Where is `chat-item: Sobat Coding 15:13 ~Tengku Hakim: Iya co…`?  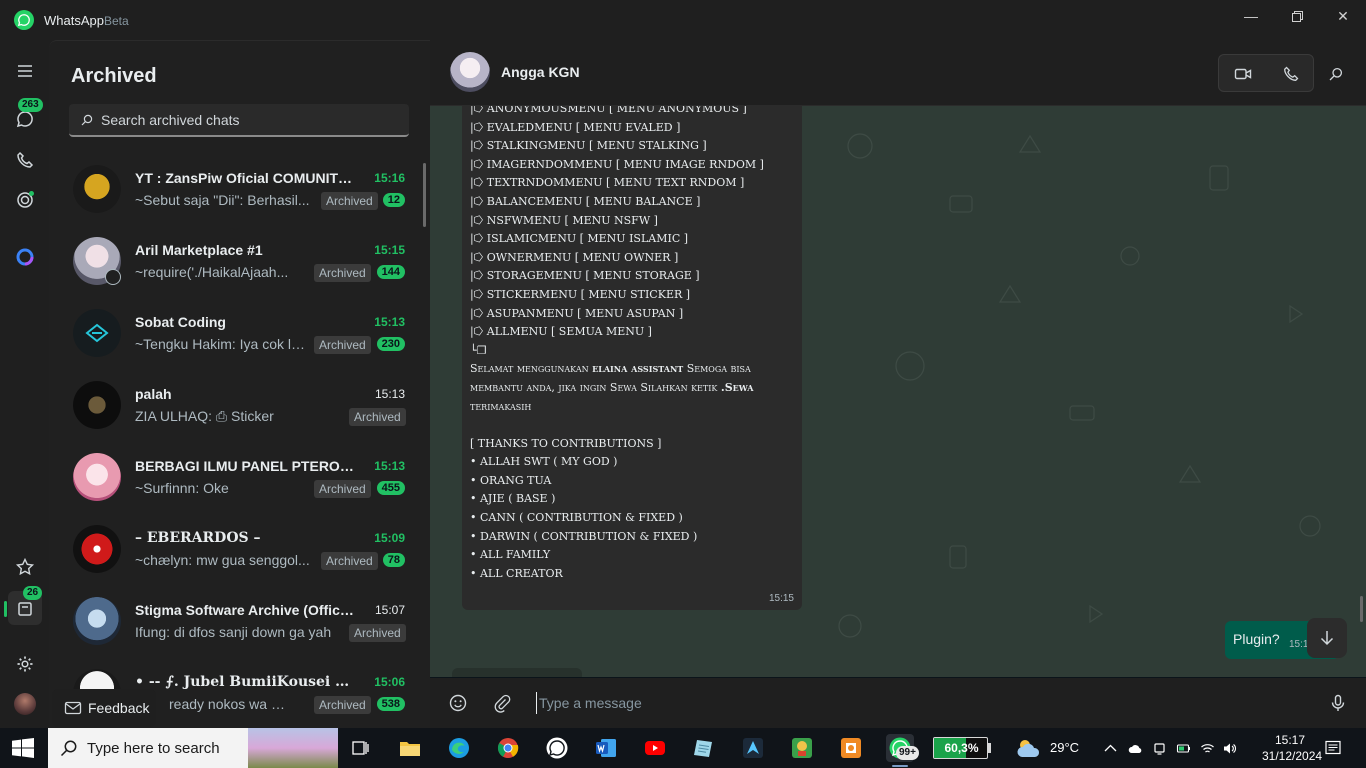 chat-item: Sobat Coding 15:13 ~Tengku Hakim: Iya co… is located at coordinates (239, 337).